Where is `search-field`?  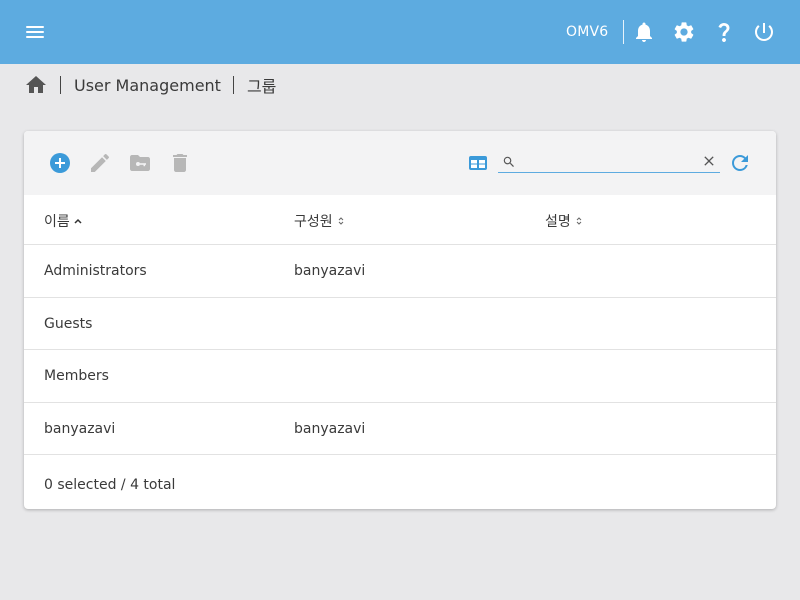
search-field is located at coordinates (609, 162).